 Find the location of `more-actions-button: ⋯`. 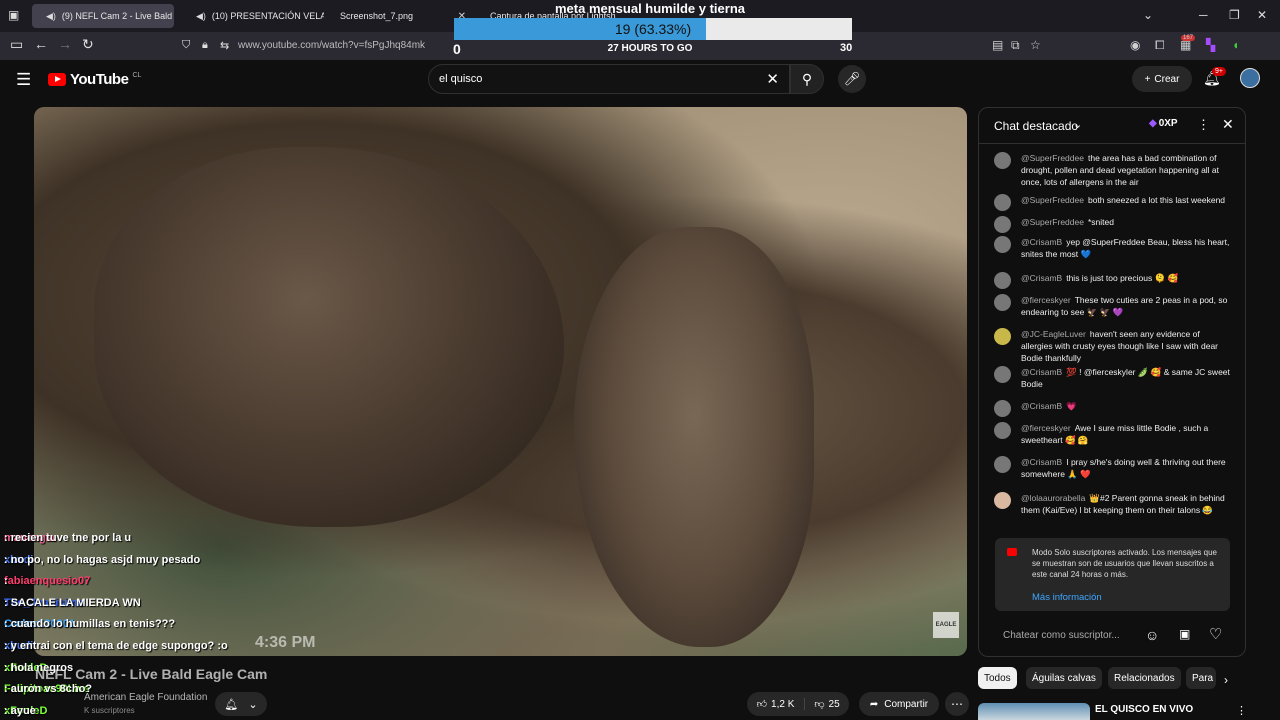

more-actions-button: ⋯ is located at coordinates (957, 704).